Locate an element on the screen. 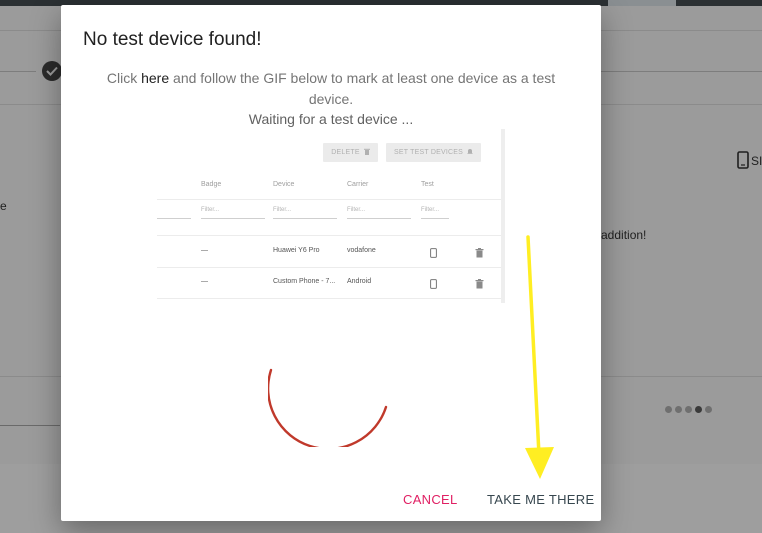  pagination-dots is located at coordinates (688, 409).